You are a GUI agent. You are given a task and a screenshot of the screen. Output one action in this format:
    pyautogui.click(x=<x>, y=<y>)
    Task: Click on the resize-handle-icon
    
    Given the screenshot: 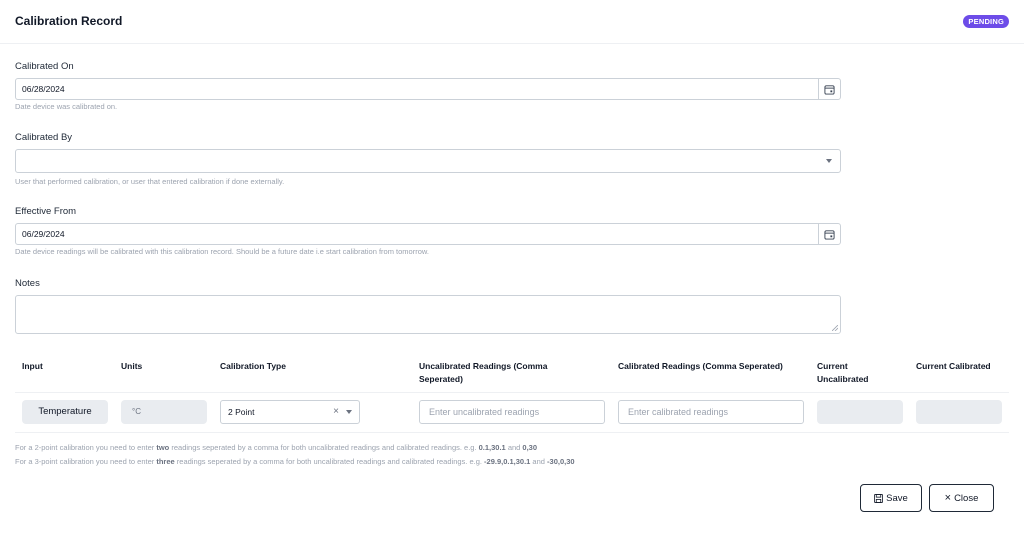 What is the action you would take?
    pyautogui.click(x=835, y=328)
    